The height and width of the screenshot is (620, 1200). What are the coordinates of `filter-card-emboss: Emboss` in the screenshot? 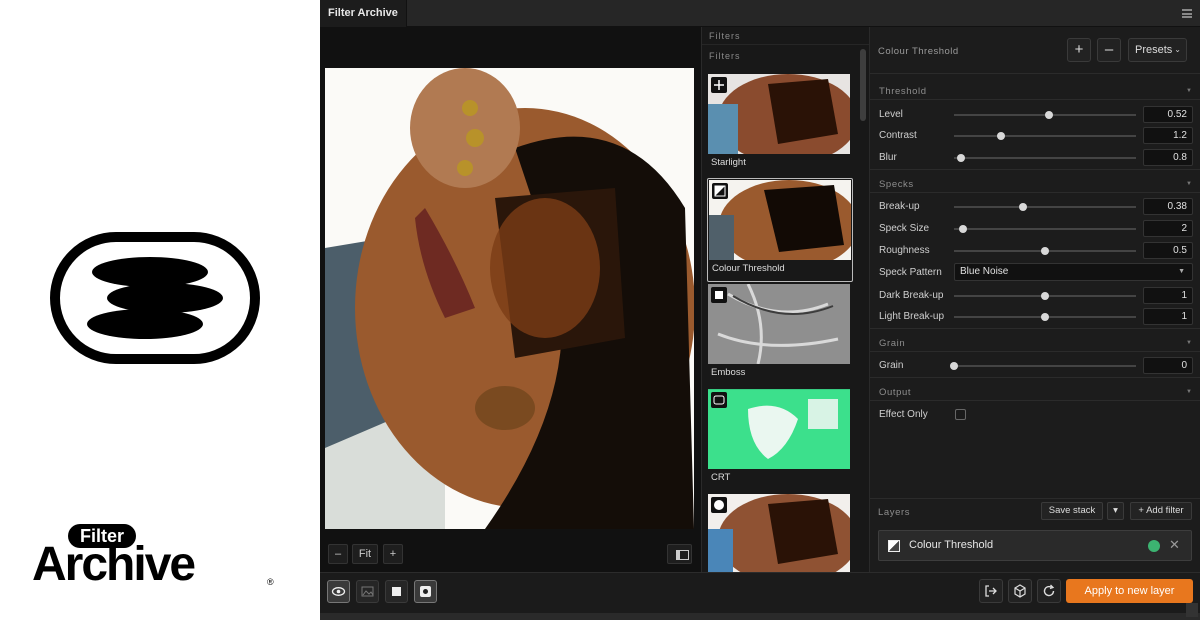 It's located at (780, 335).